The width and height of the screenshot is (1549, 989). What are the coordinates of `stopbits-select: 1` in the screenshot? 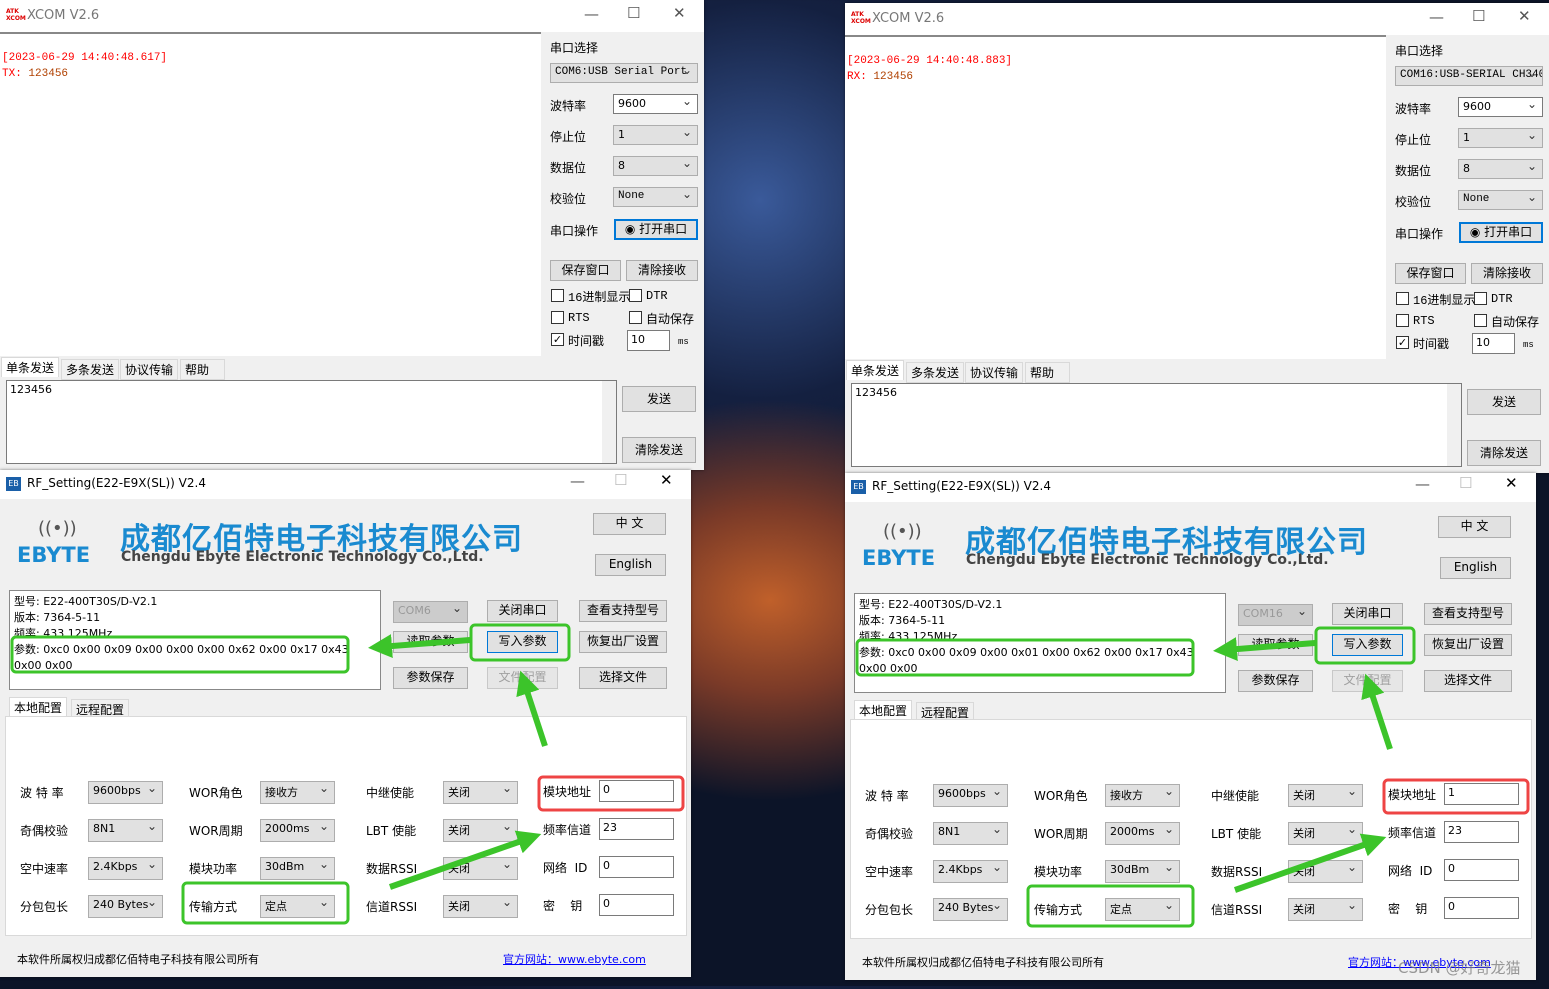 It's located at (1500, 138).